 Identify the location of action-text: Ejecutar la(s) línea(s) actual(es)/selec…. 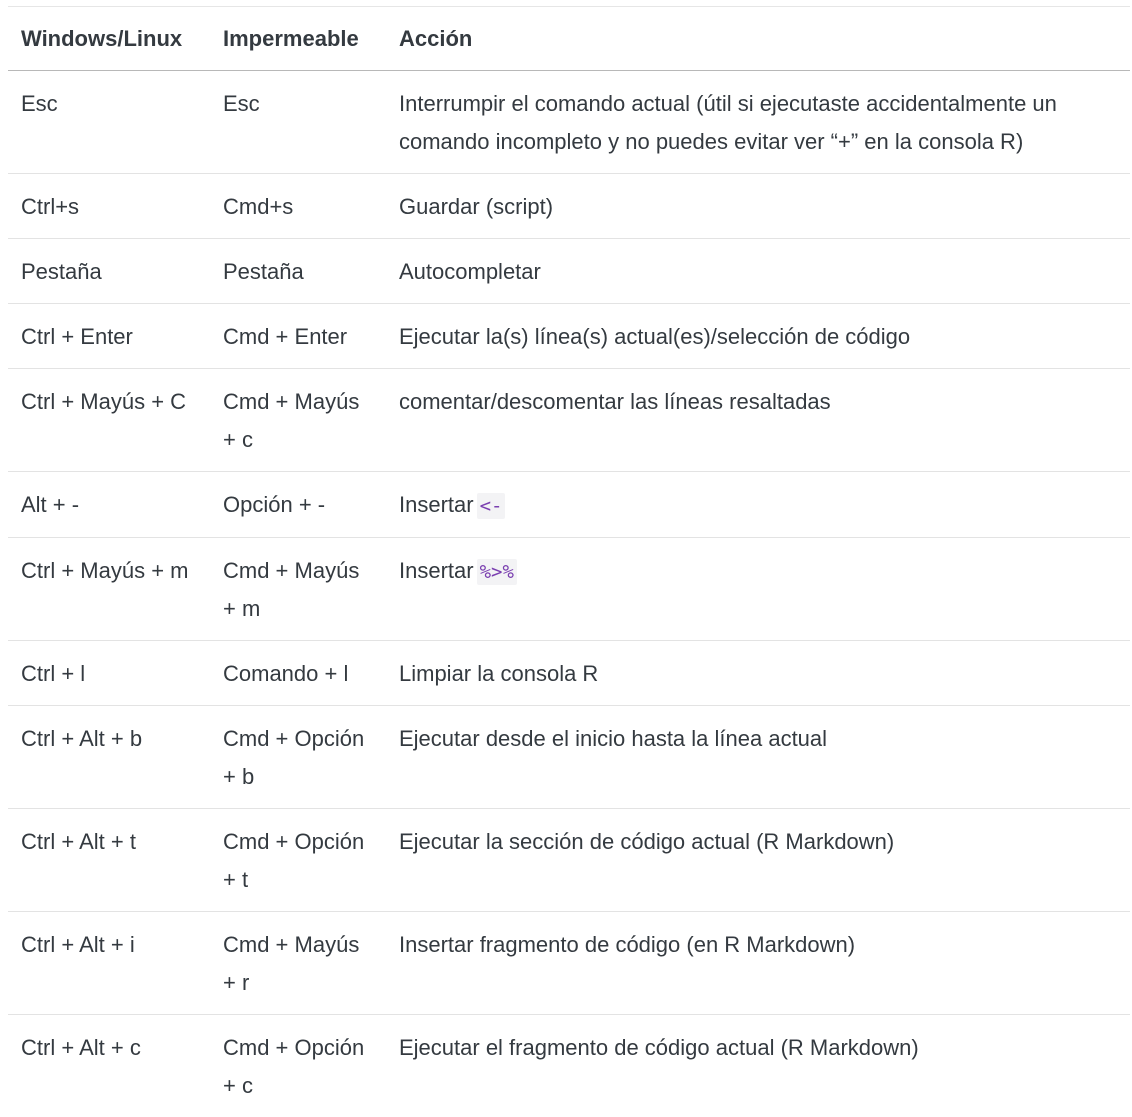
(654, 336).